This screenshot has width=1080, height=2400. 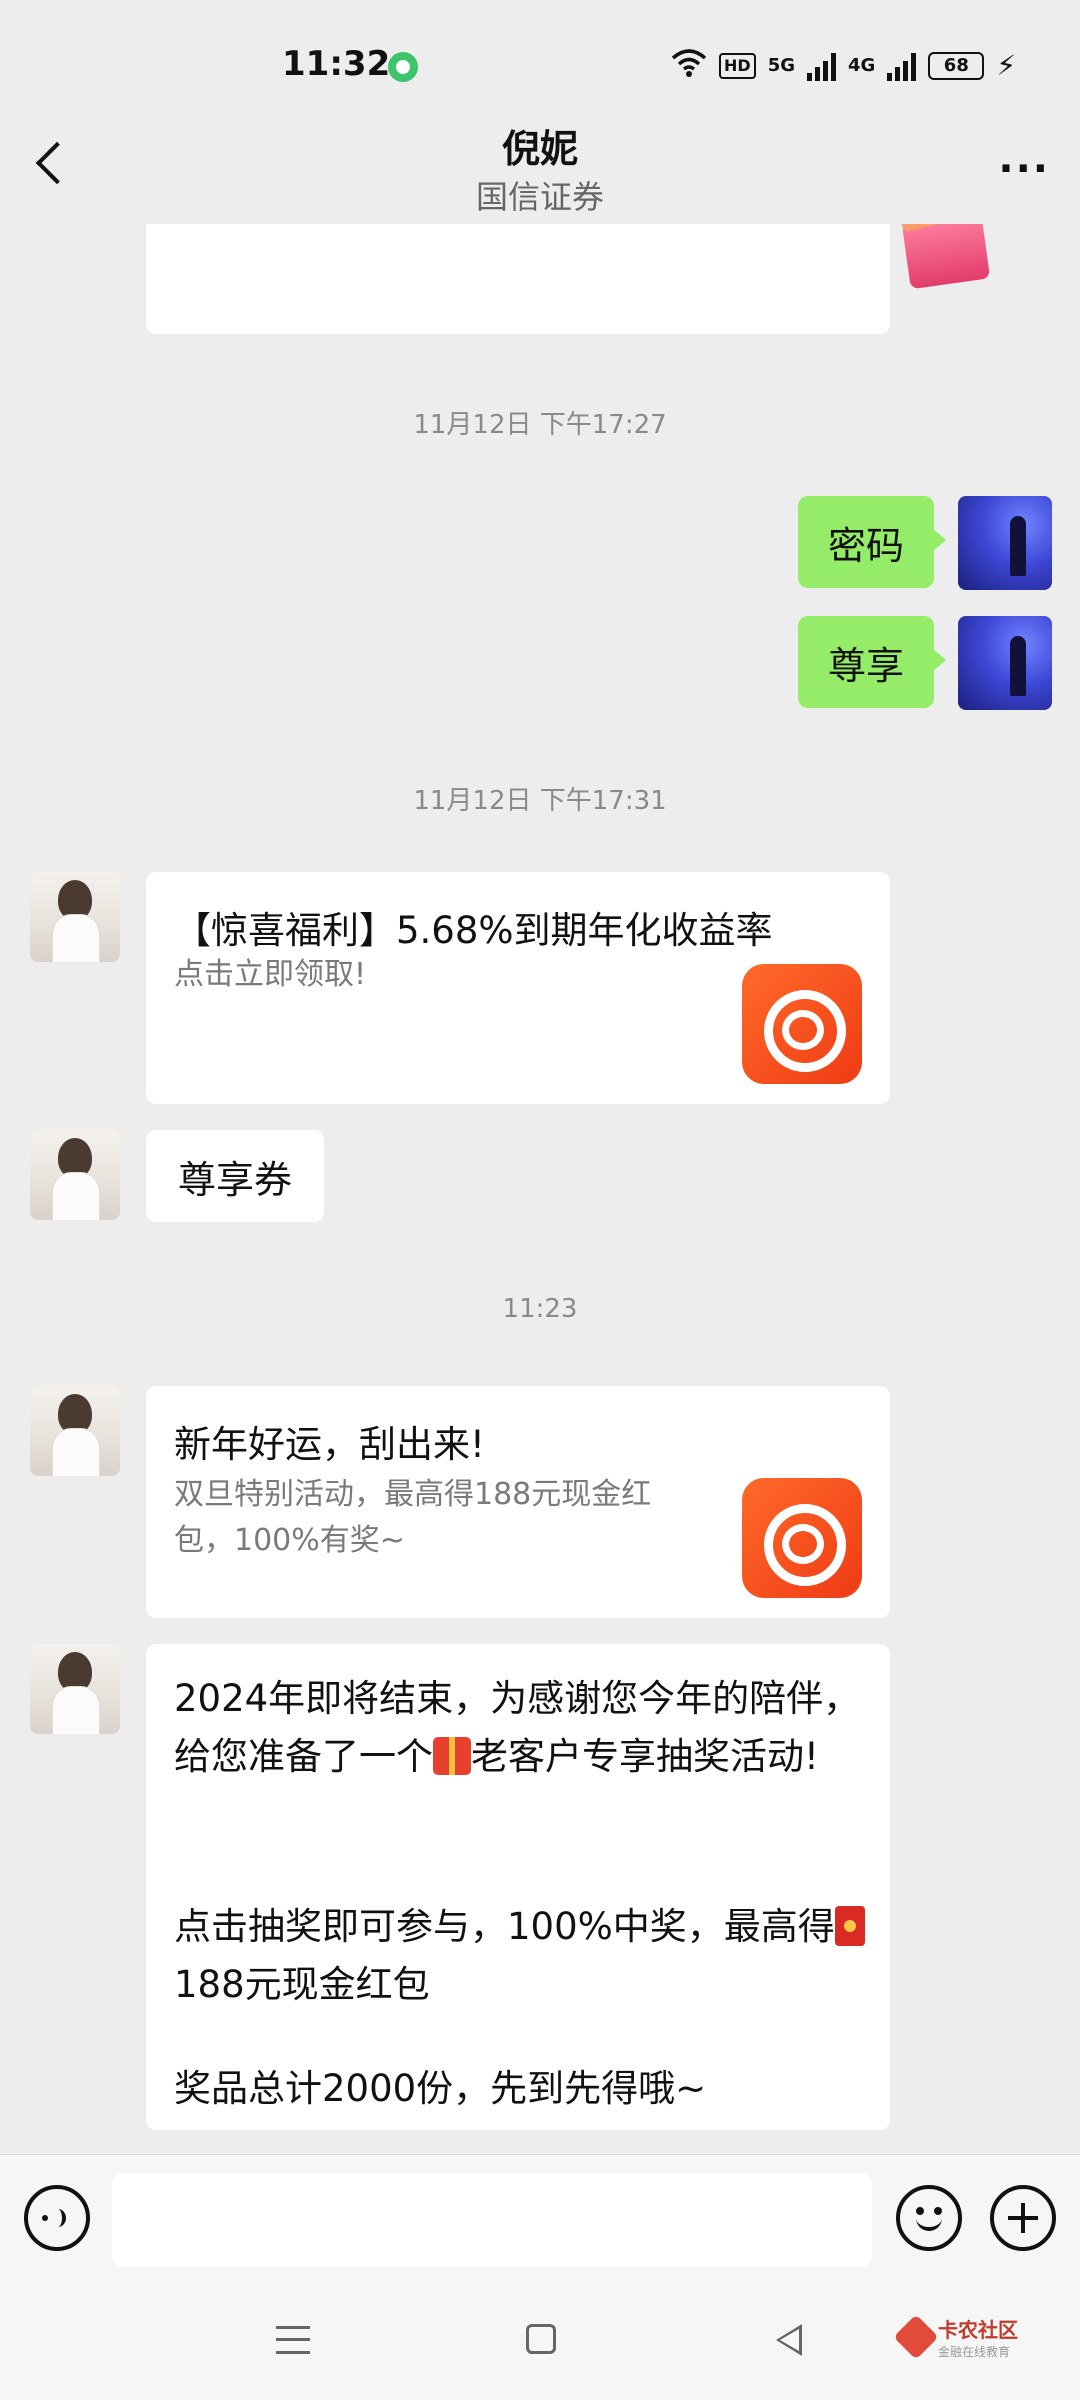 I want to click on wifi-icon, so click(x=689, y=65).